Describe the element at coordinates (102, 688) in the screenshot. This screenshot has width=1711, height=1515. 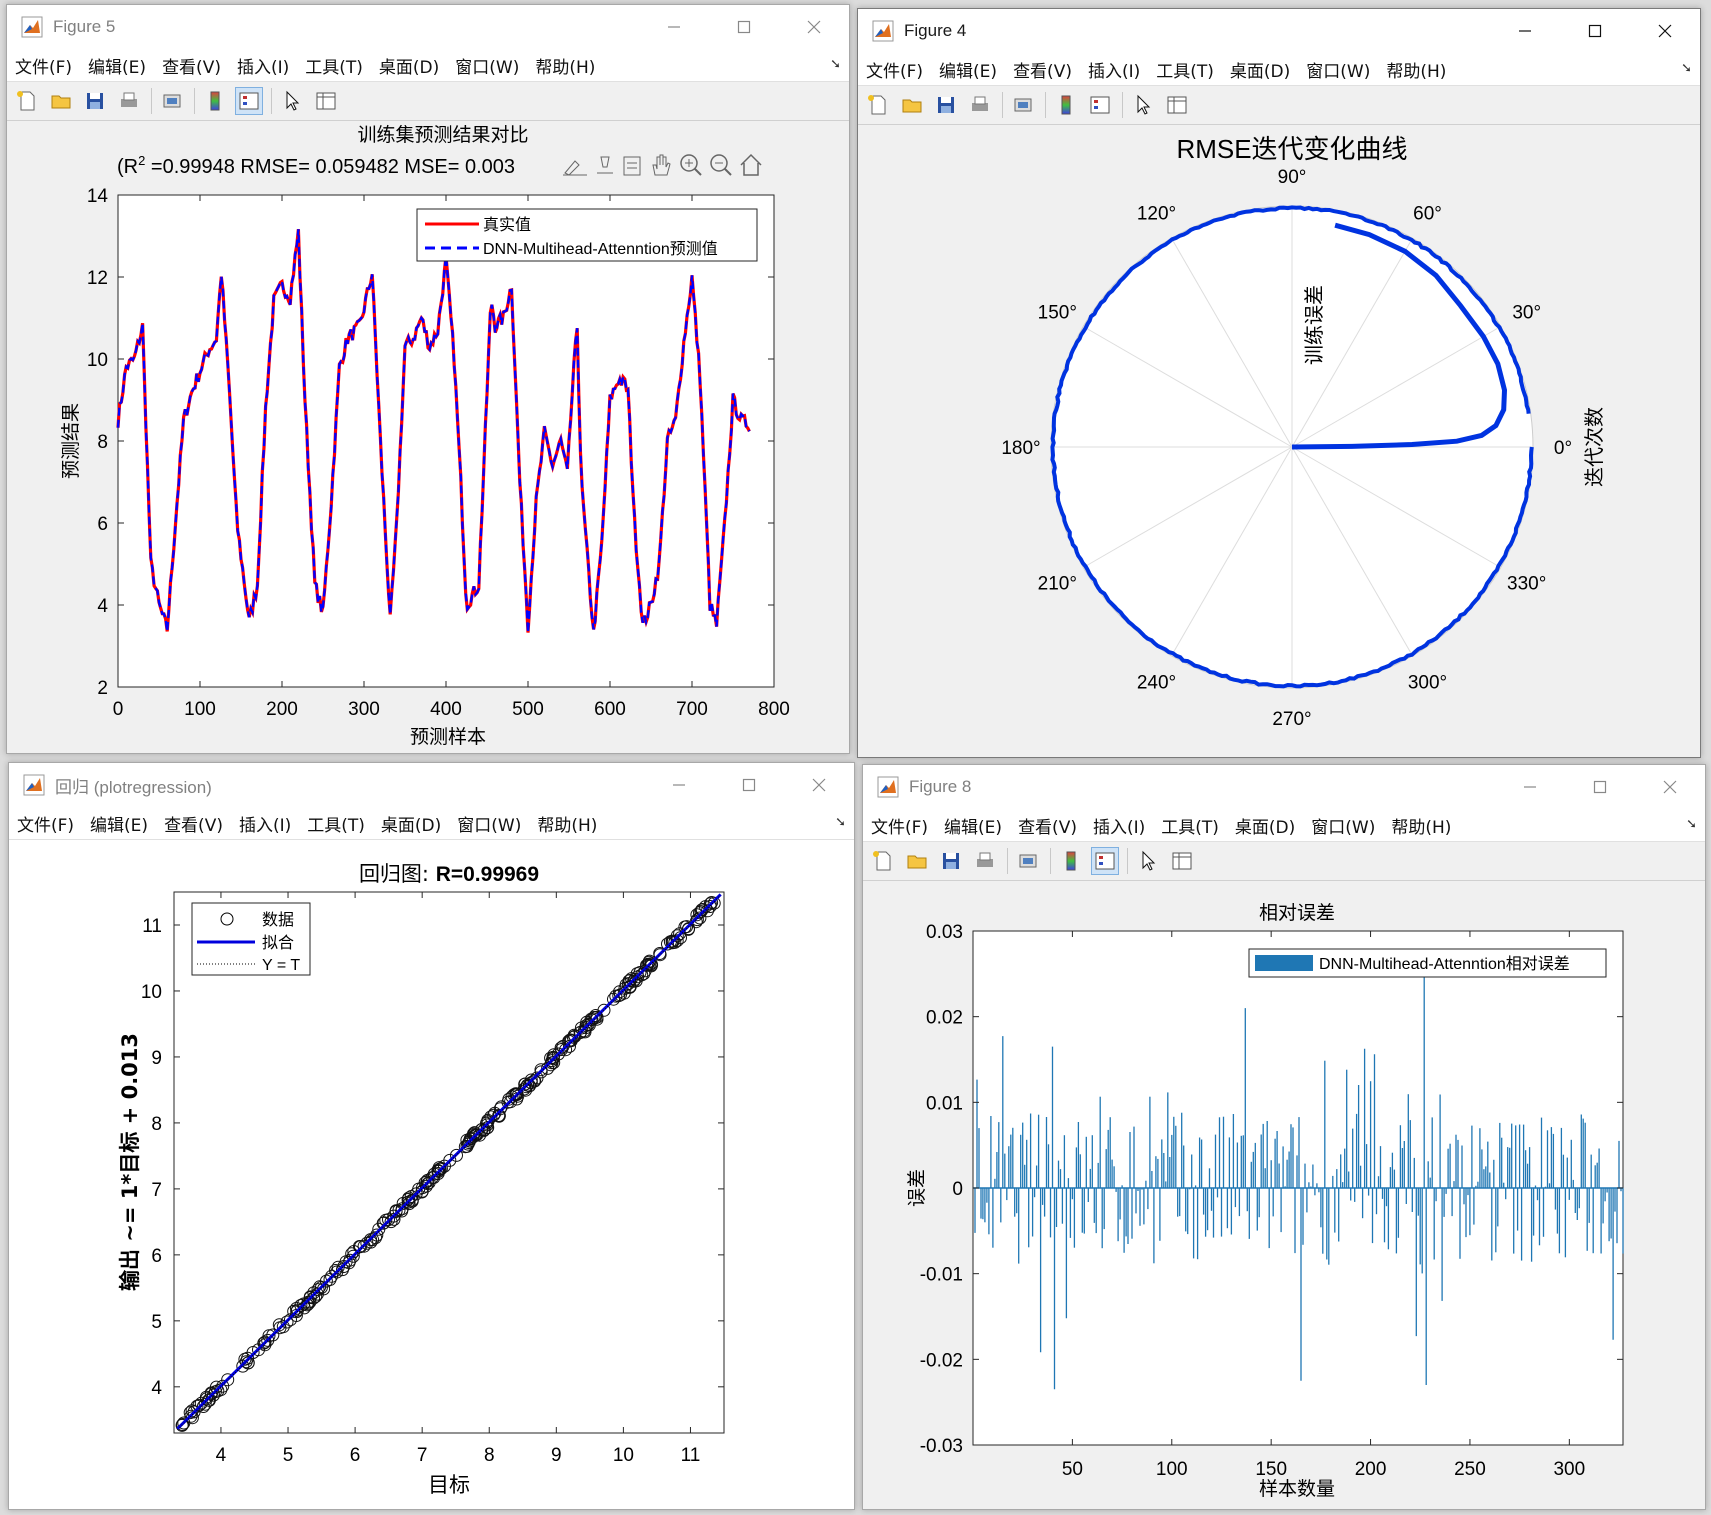
I see `y-tick-label: 2` at that location.